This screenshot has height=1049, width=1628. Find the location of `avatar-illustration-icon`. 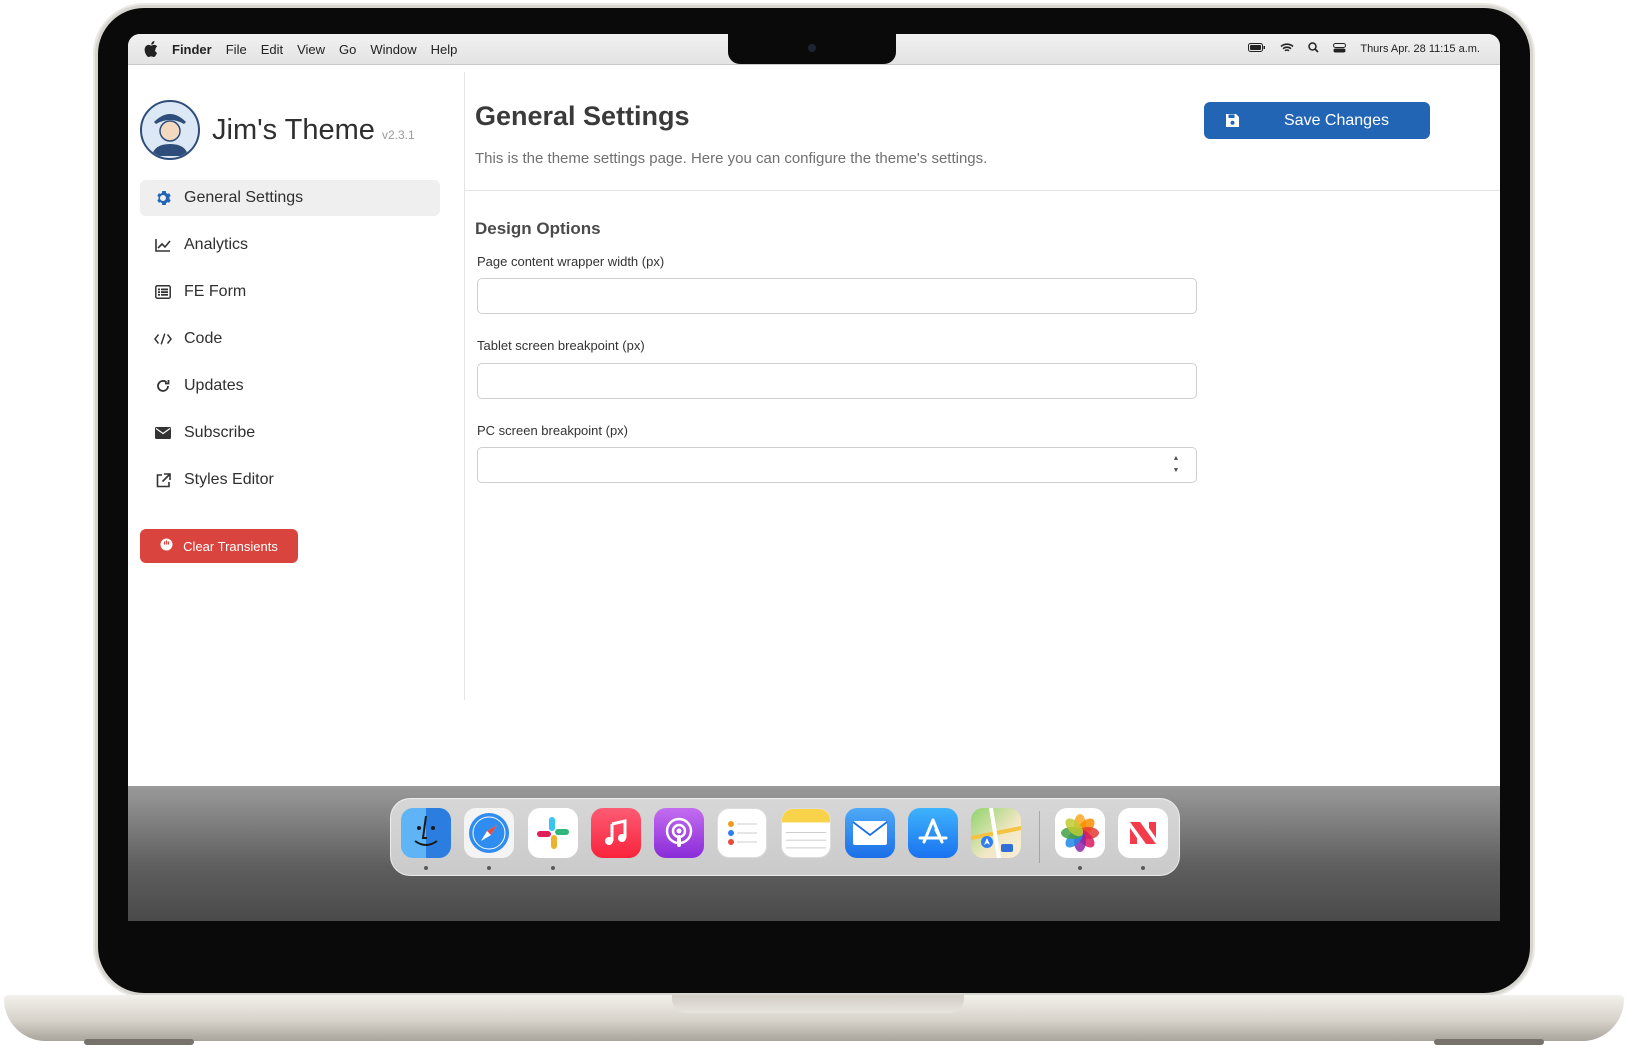

avatar-illustration-icon is located at coordinates (170, 130).